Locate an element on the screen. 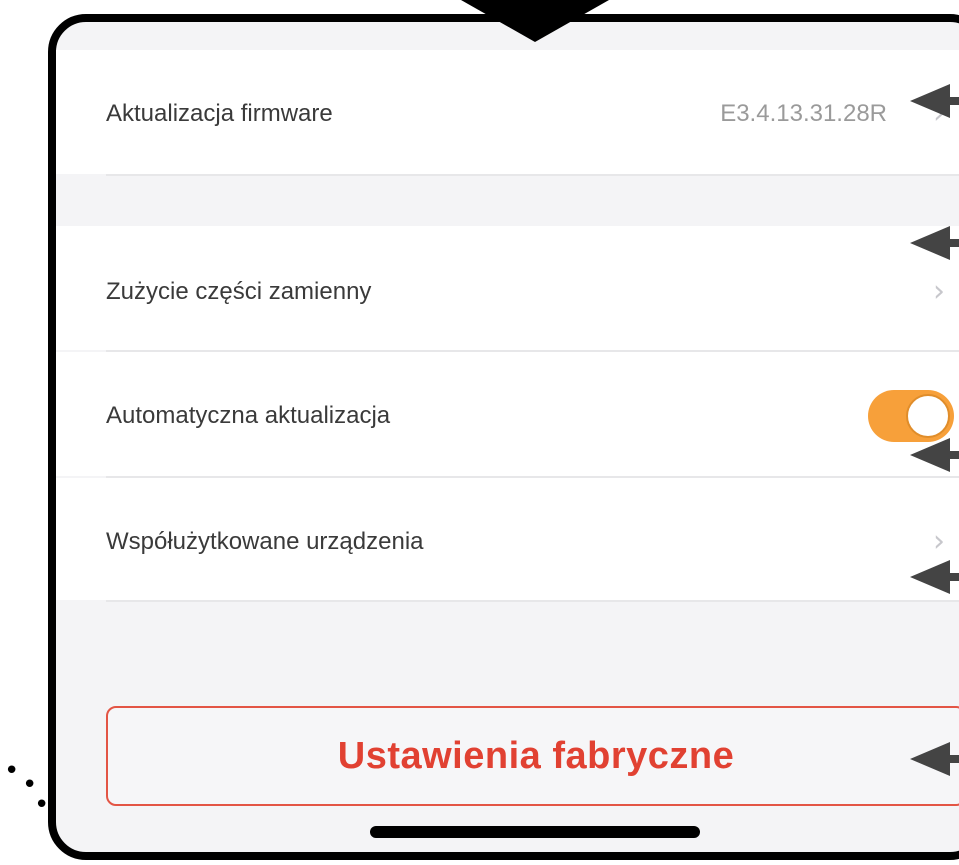  home-indicator is located at coordinates (535, 832).